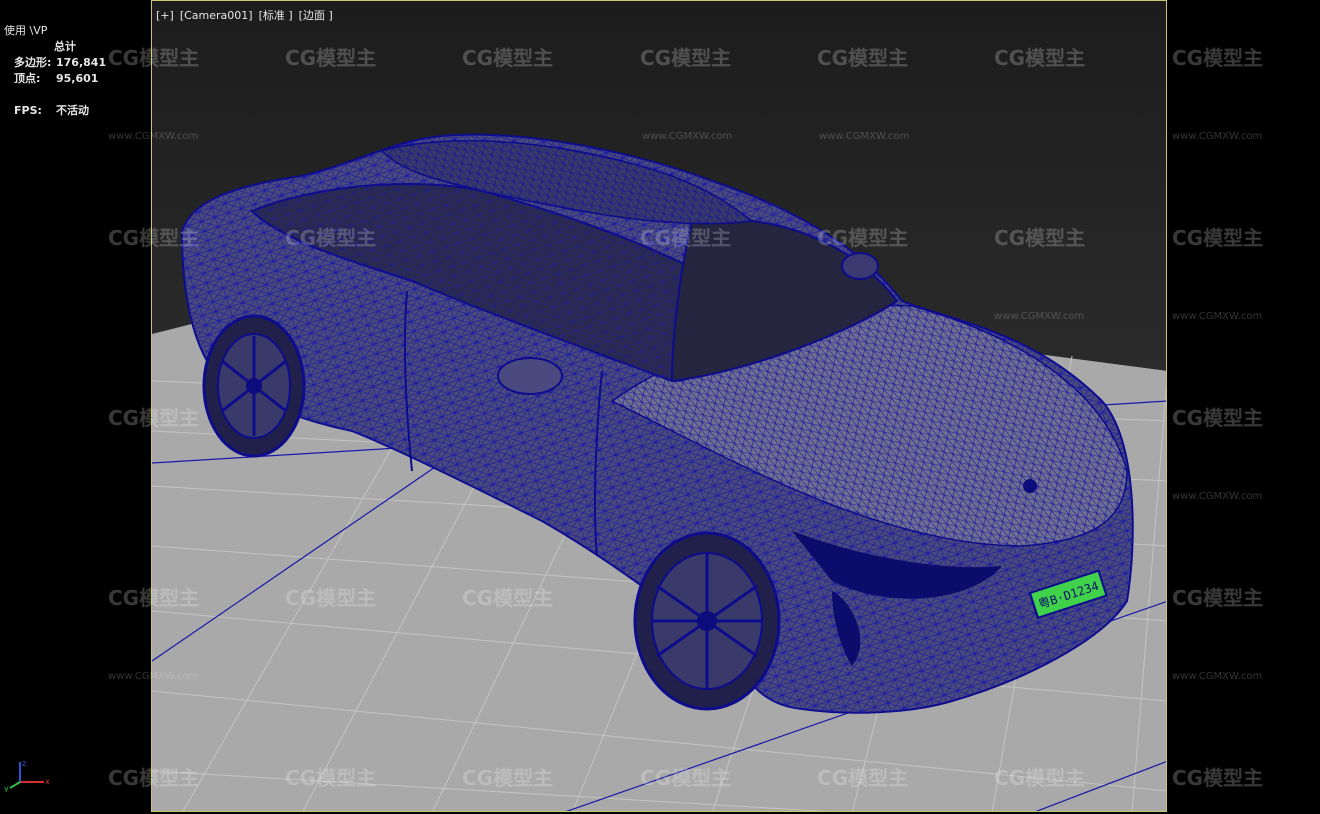 The height and width of the screenshot is (814, 1320). What do you see at coordinates (707, 621) in the screenshot?
I see `front-wheel` at bounding box center [707, 621].